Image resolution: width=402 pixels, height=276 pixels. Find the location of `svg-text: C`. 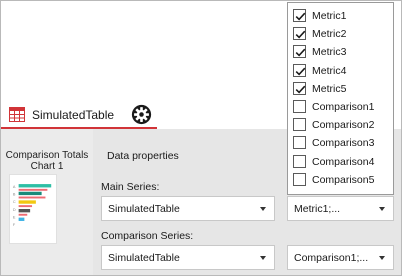

svg-text: C is located at coordinates (14, 202).